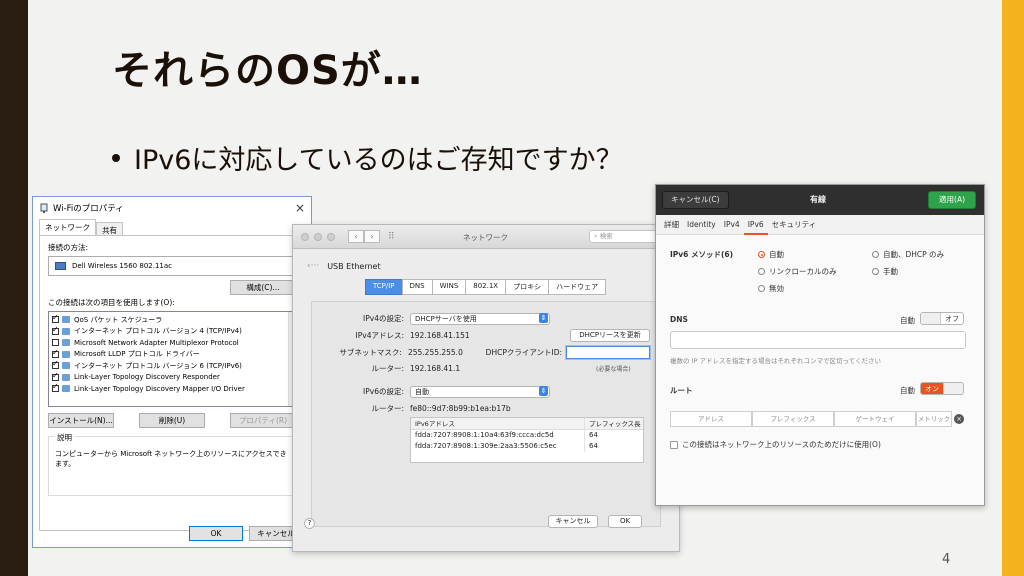 Image resolution: width=1024 pixels, height=576 pixels. I want to click on radio-label: 無効, so click(776, 288).